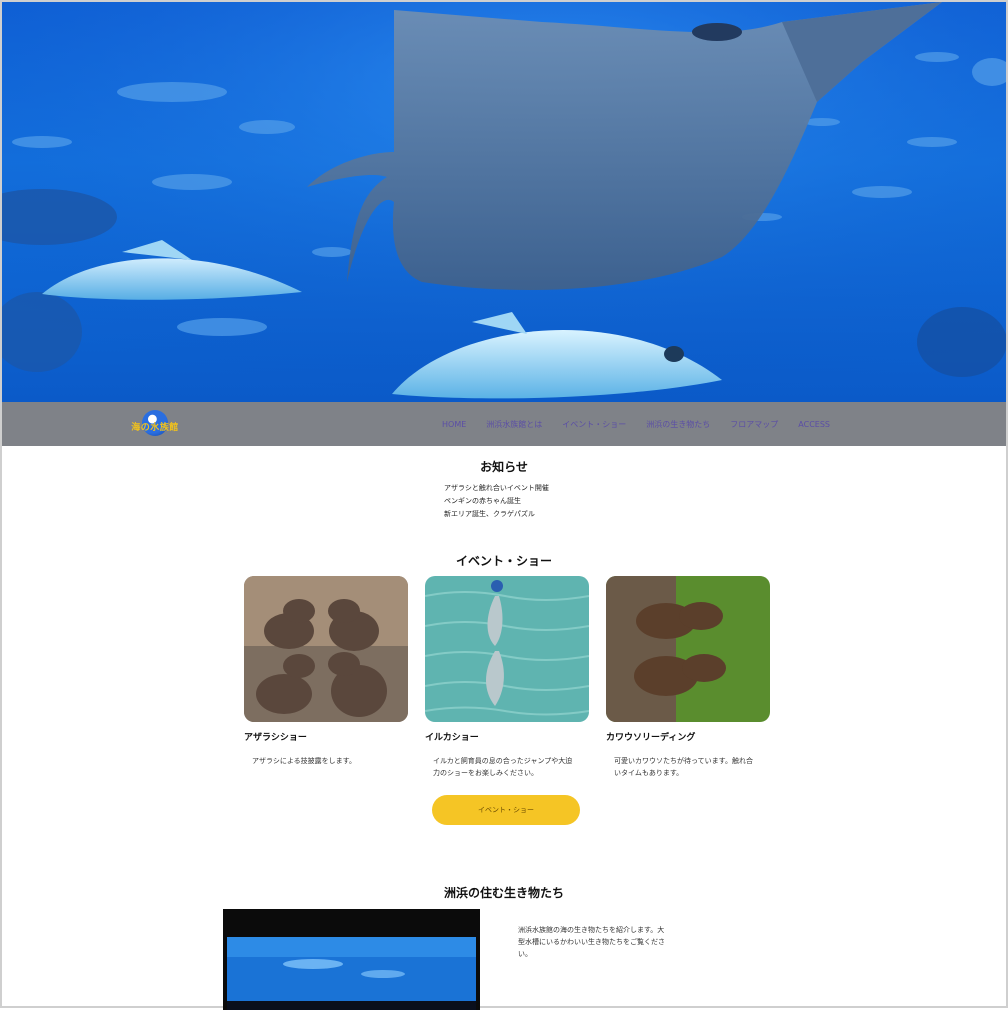 The height and width of the screenshot is (1010, 1008). What do you see at coordinates (544, 488) in the screenshot?
I see `news-item: アザラシと触れ合いイベント開催` at bounding box center [544, 488].